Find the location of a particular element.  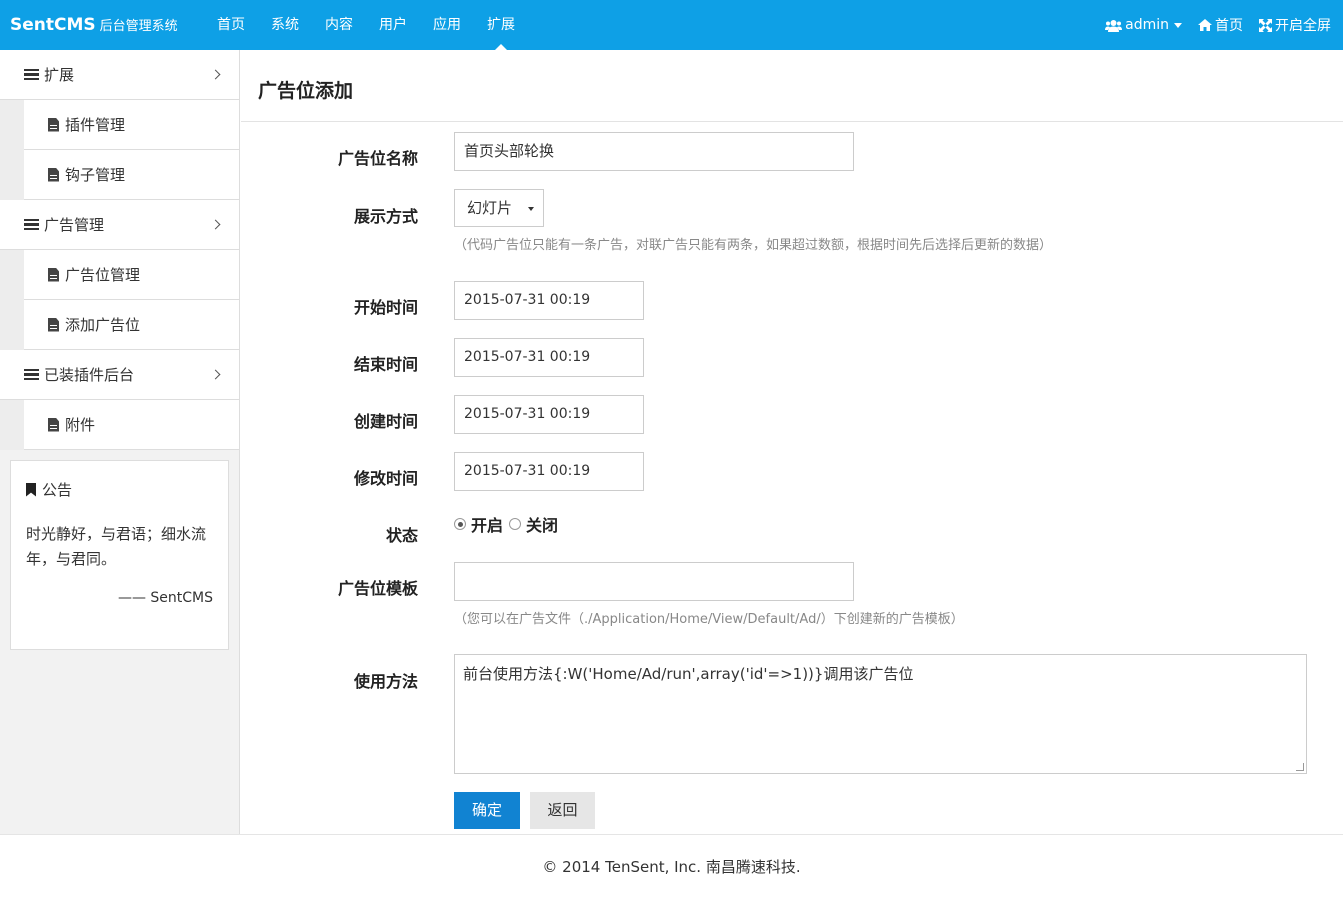

name-input: 首页头部轮换 is located at coordinates (654, 151).